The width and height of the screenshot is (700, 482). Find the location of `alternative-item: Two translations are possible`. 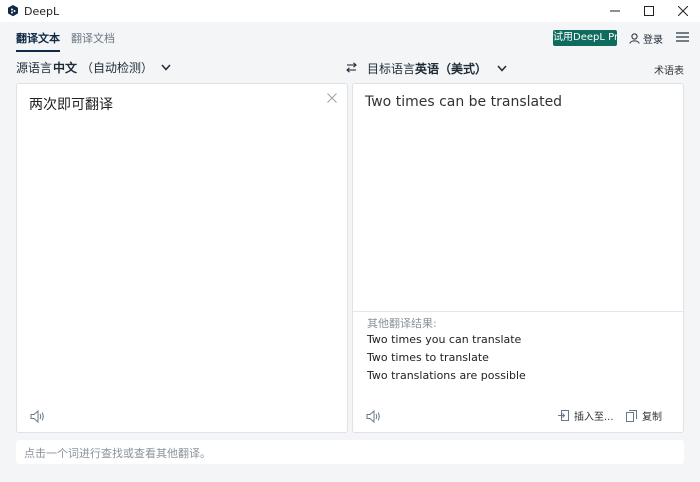

alternative-item: Two translations are possible is located at coordinates (446, 375).